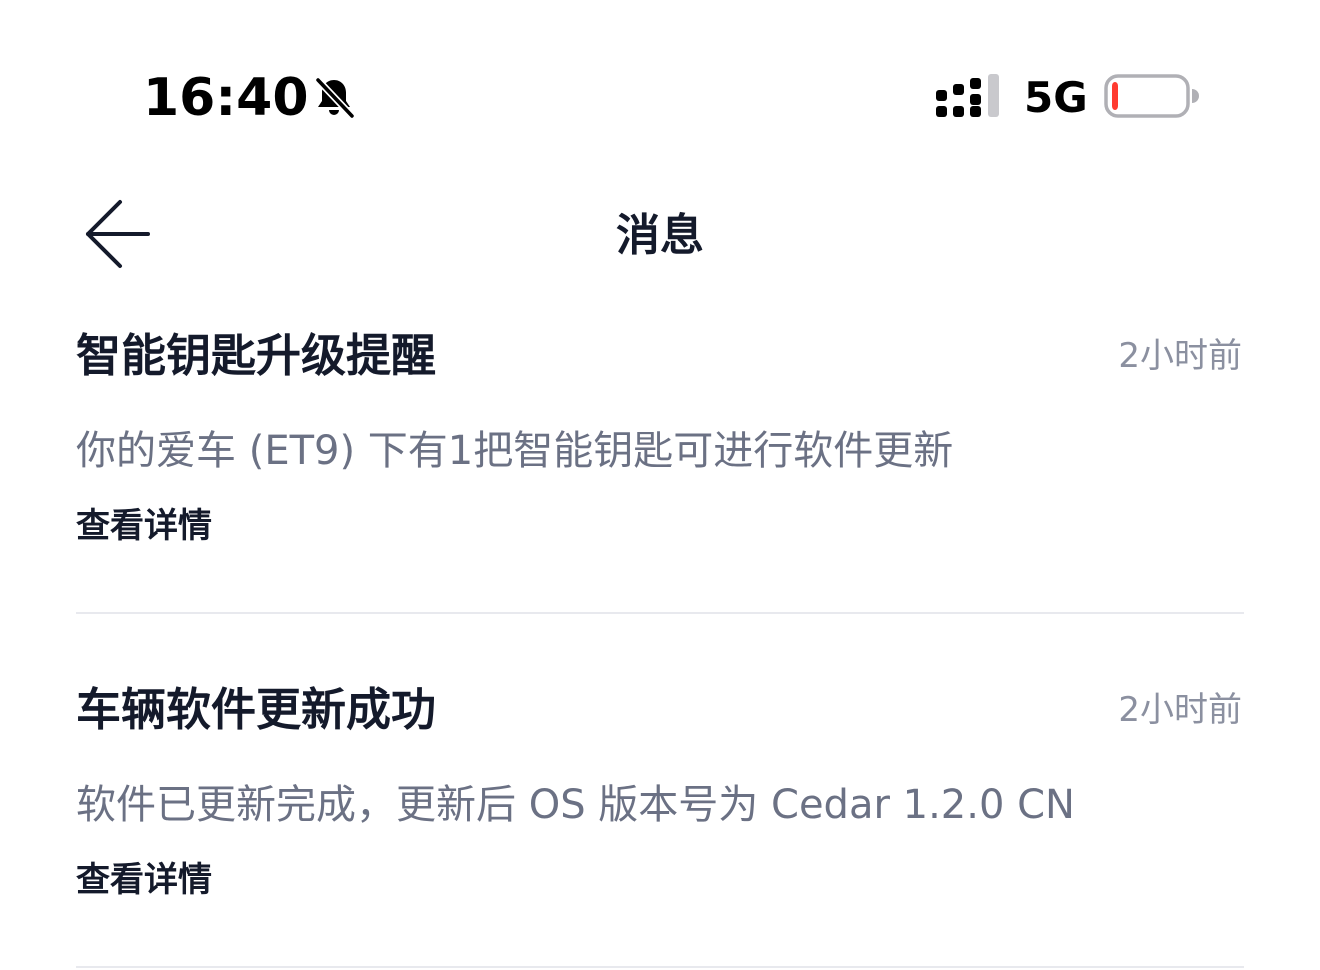 Image resolution: width=1320 pixels, height=970 pixels. I want to click on signal-icon, so click(967, 95).